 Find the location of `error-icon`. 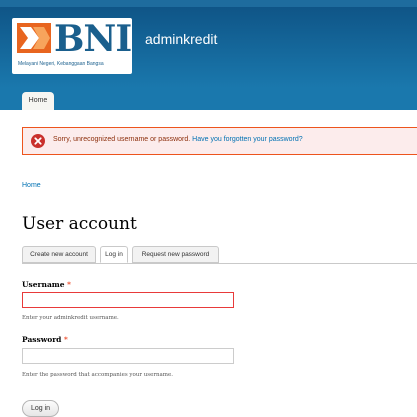

error-icon is located at coordinates (38, 141).